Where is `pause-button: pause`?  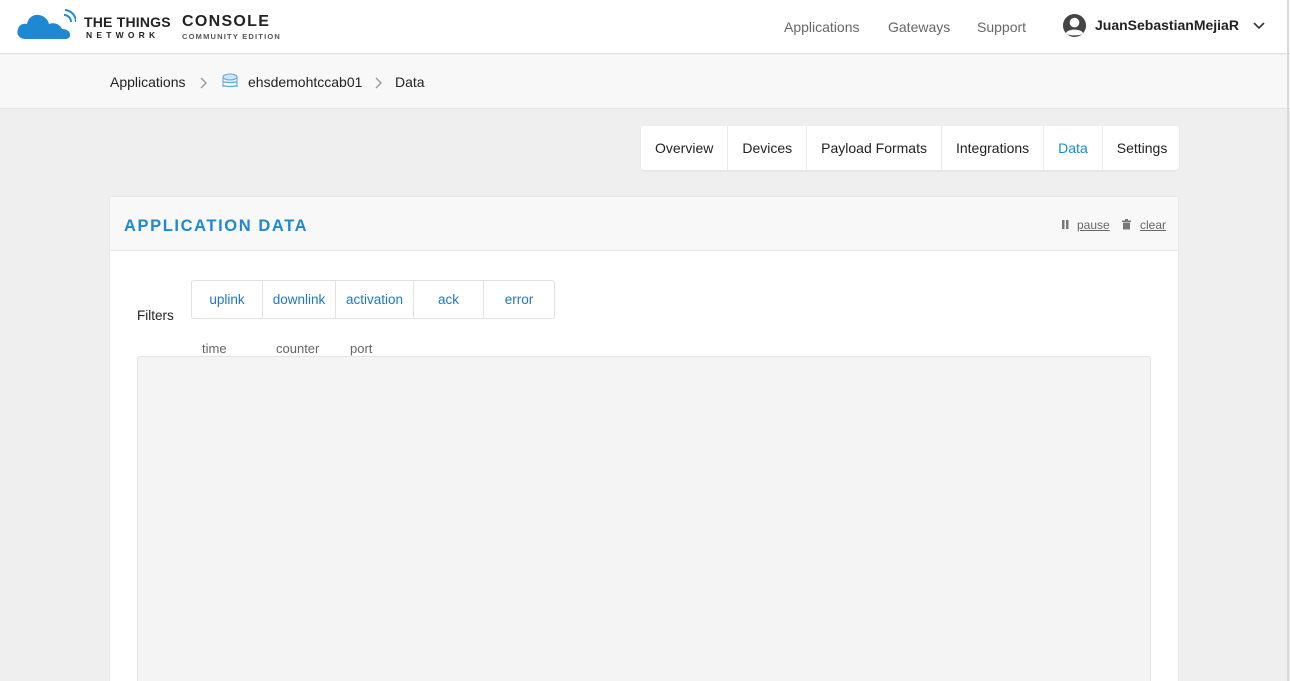
pause-button: pause is located at coordinates (1093, 225).